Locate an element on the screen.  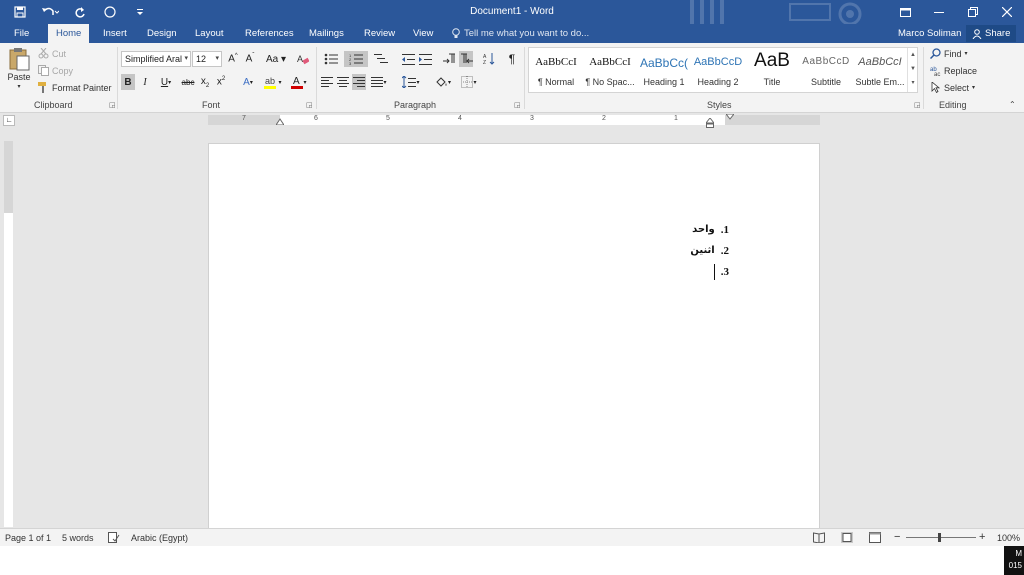
horizontal-ruler: 7 6 5 4 3 2 1 is located at coordinates (514, 121).